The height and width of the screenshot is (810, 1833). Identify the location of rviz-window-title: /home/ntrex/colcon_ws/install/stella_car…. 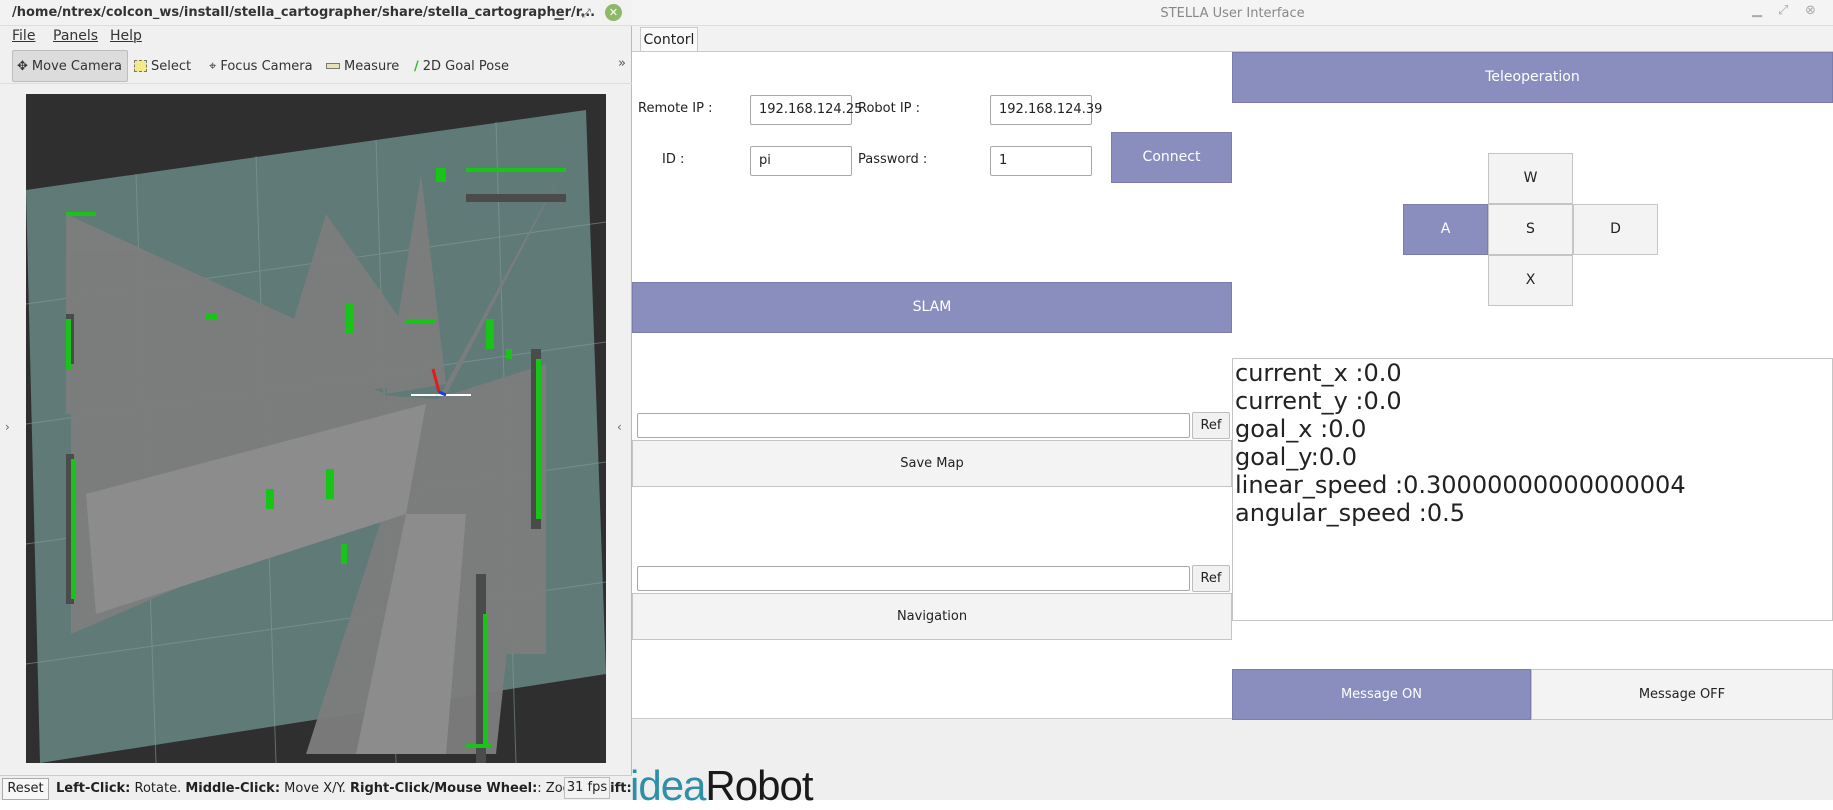
(304, 12).